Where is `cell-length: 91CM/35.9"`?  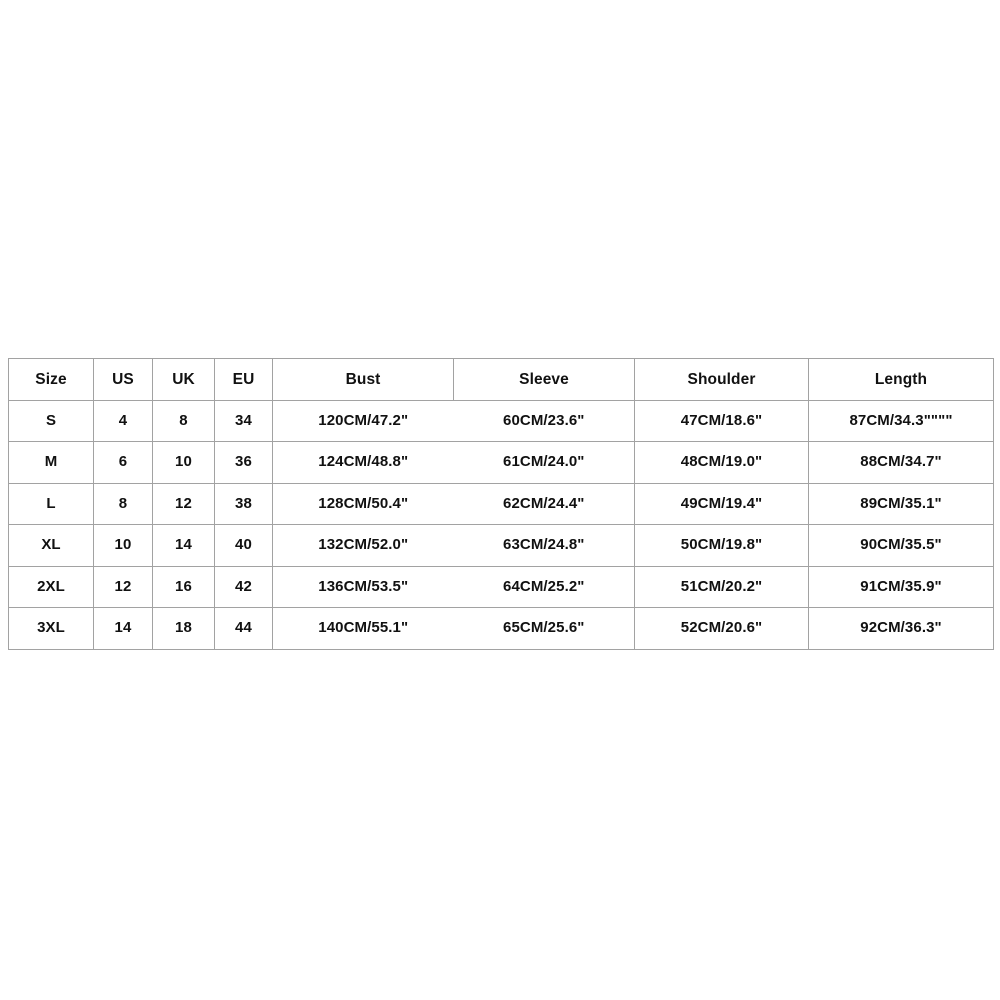
cell-length: 91CM/35.9" is located at coordinates (901, 586).